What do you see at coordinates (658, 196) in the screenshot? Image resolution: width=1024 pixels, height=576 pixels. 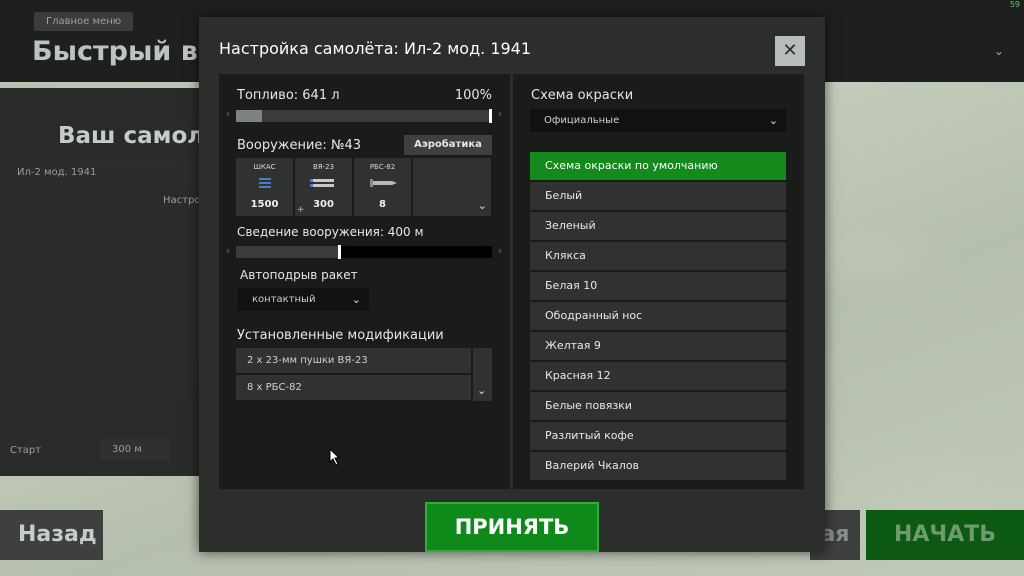 I see `paint-scheme-item: Белый` at bounding box center [658, 196].